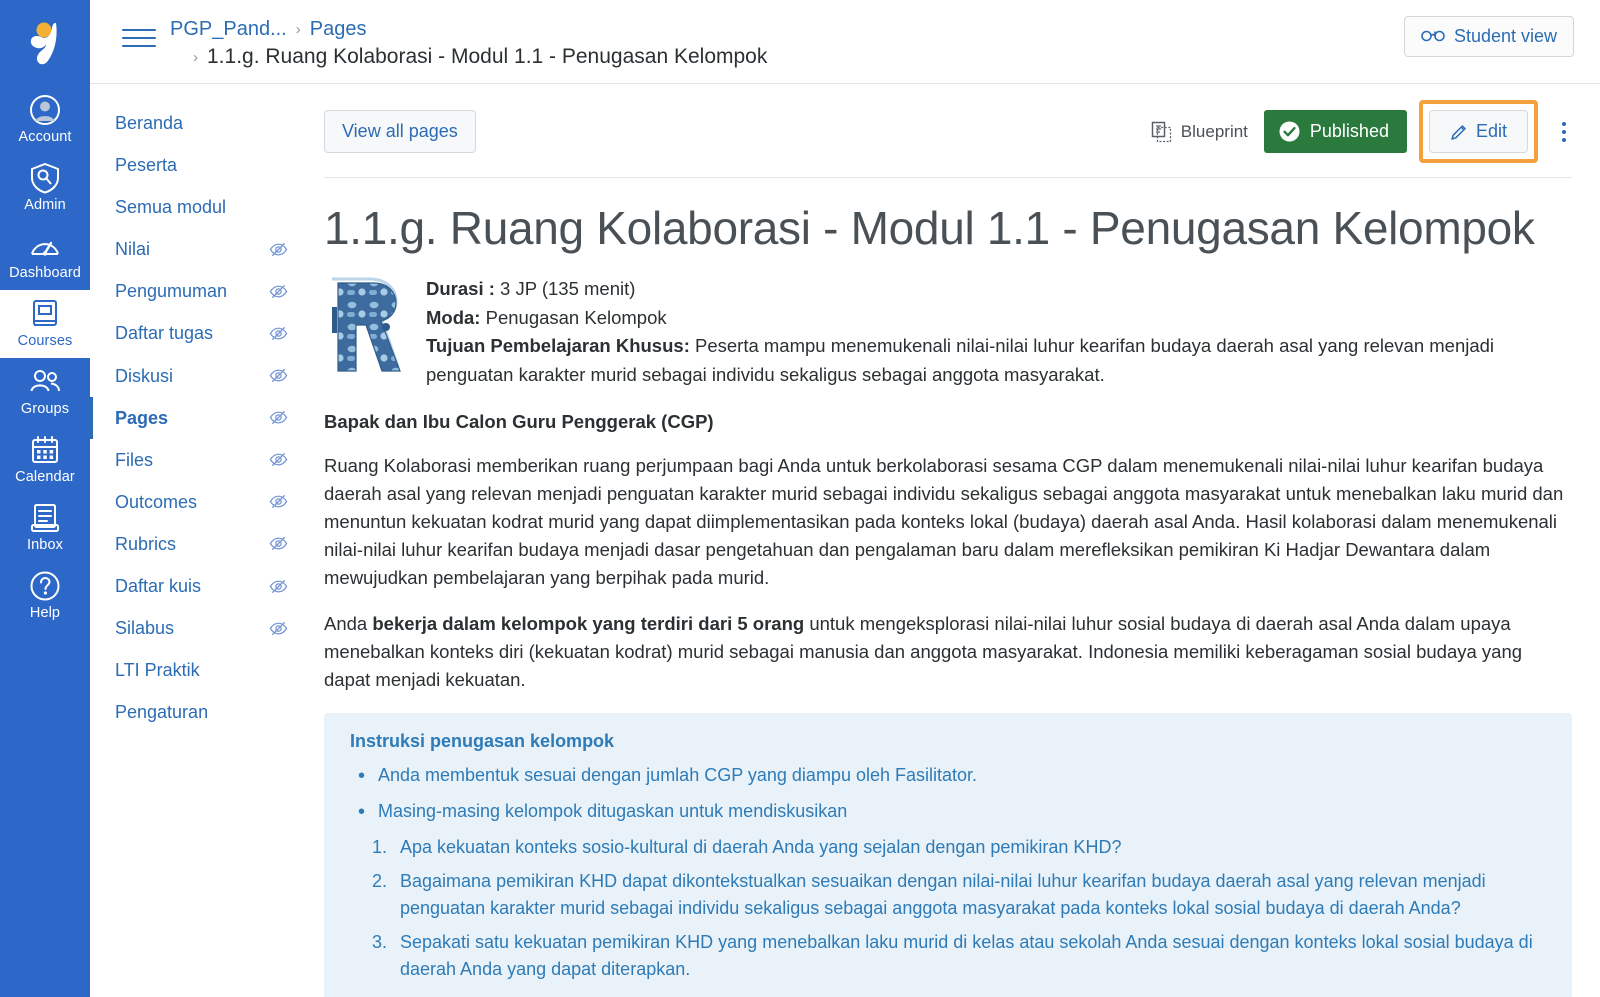 This screenshot has height=997, width=1600. I want to click on global-nav-item-courses: Courses, so click(45, 324).